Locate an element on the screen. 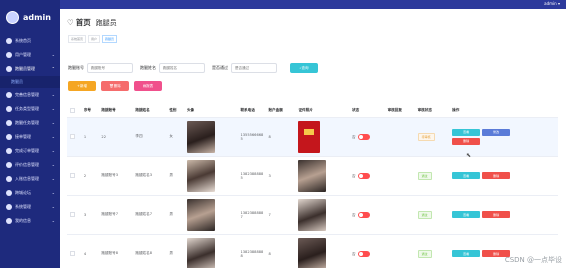 The height and width of the screenshot is (268, 566). status-badge: 待审核 is located at coordinates (426, 136).